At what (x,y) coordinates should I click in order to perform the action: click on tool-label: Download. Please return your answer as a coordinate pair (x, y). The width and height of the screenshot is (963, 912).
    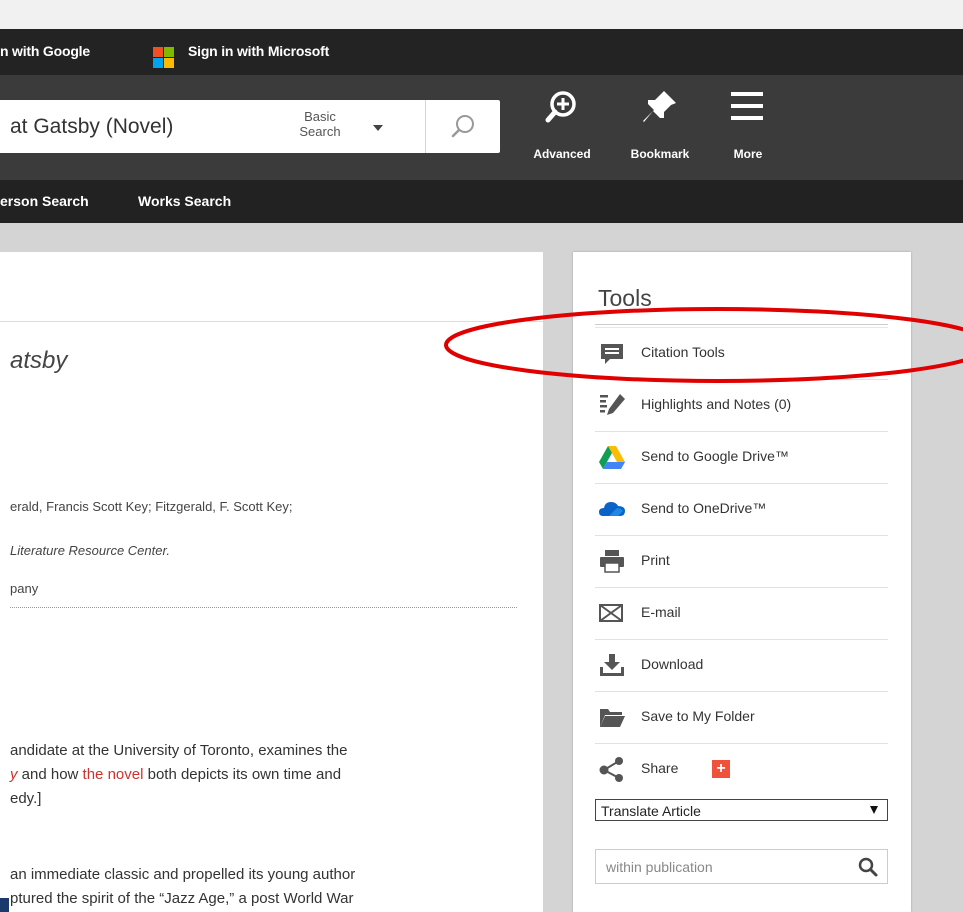
    Looking at the image, I should click on (672, 664).